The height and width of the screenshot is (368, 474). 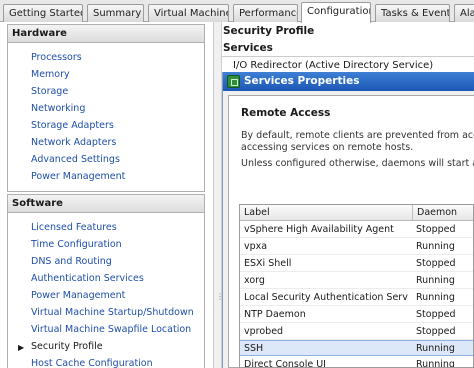 What do you see at coordinates (106, 34) in the screenshot?
I see `hardware-section-header: Hardware` at bounding box center [106, 34].